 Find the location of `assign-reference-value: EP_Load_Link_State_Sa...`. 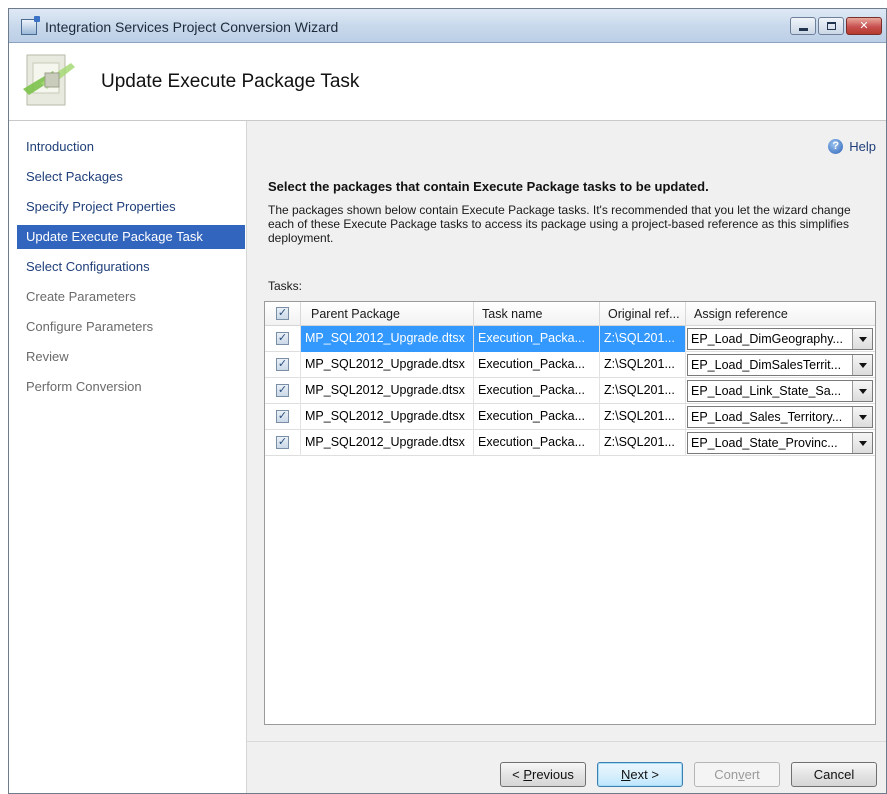

assign-reference-value: EP_Load_Link_State_Sa... is located at coordinates (766, 391).